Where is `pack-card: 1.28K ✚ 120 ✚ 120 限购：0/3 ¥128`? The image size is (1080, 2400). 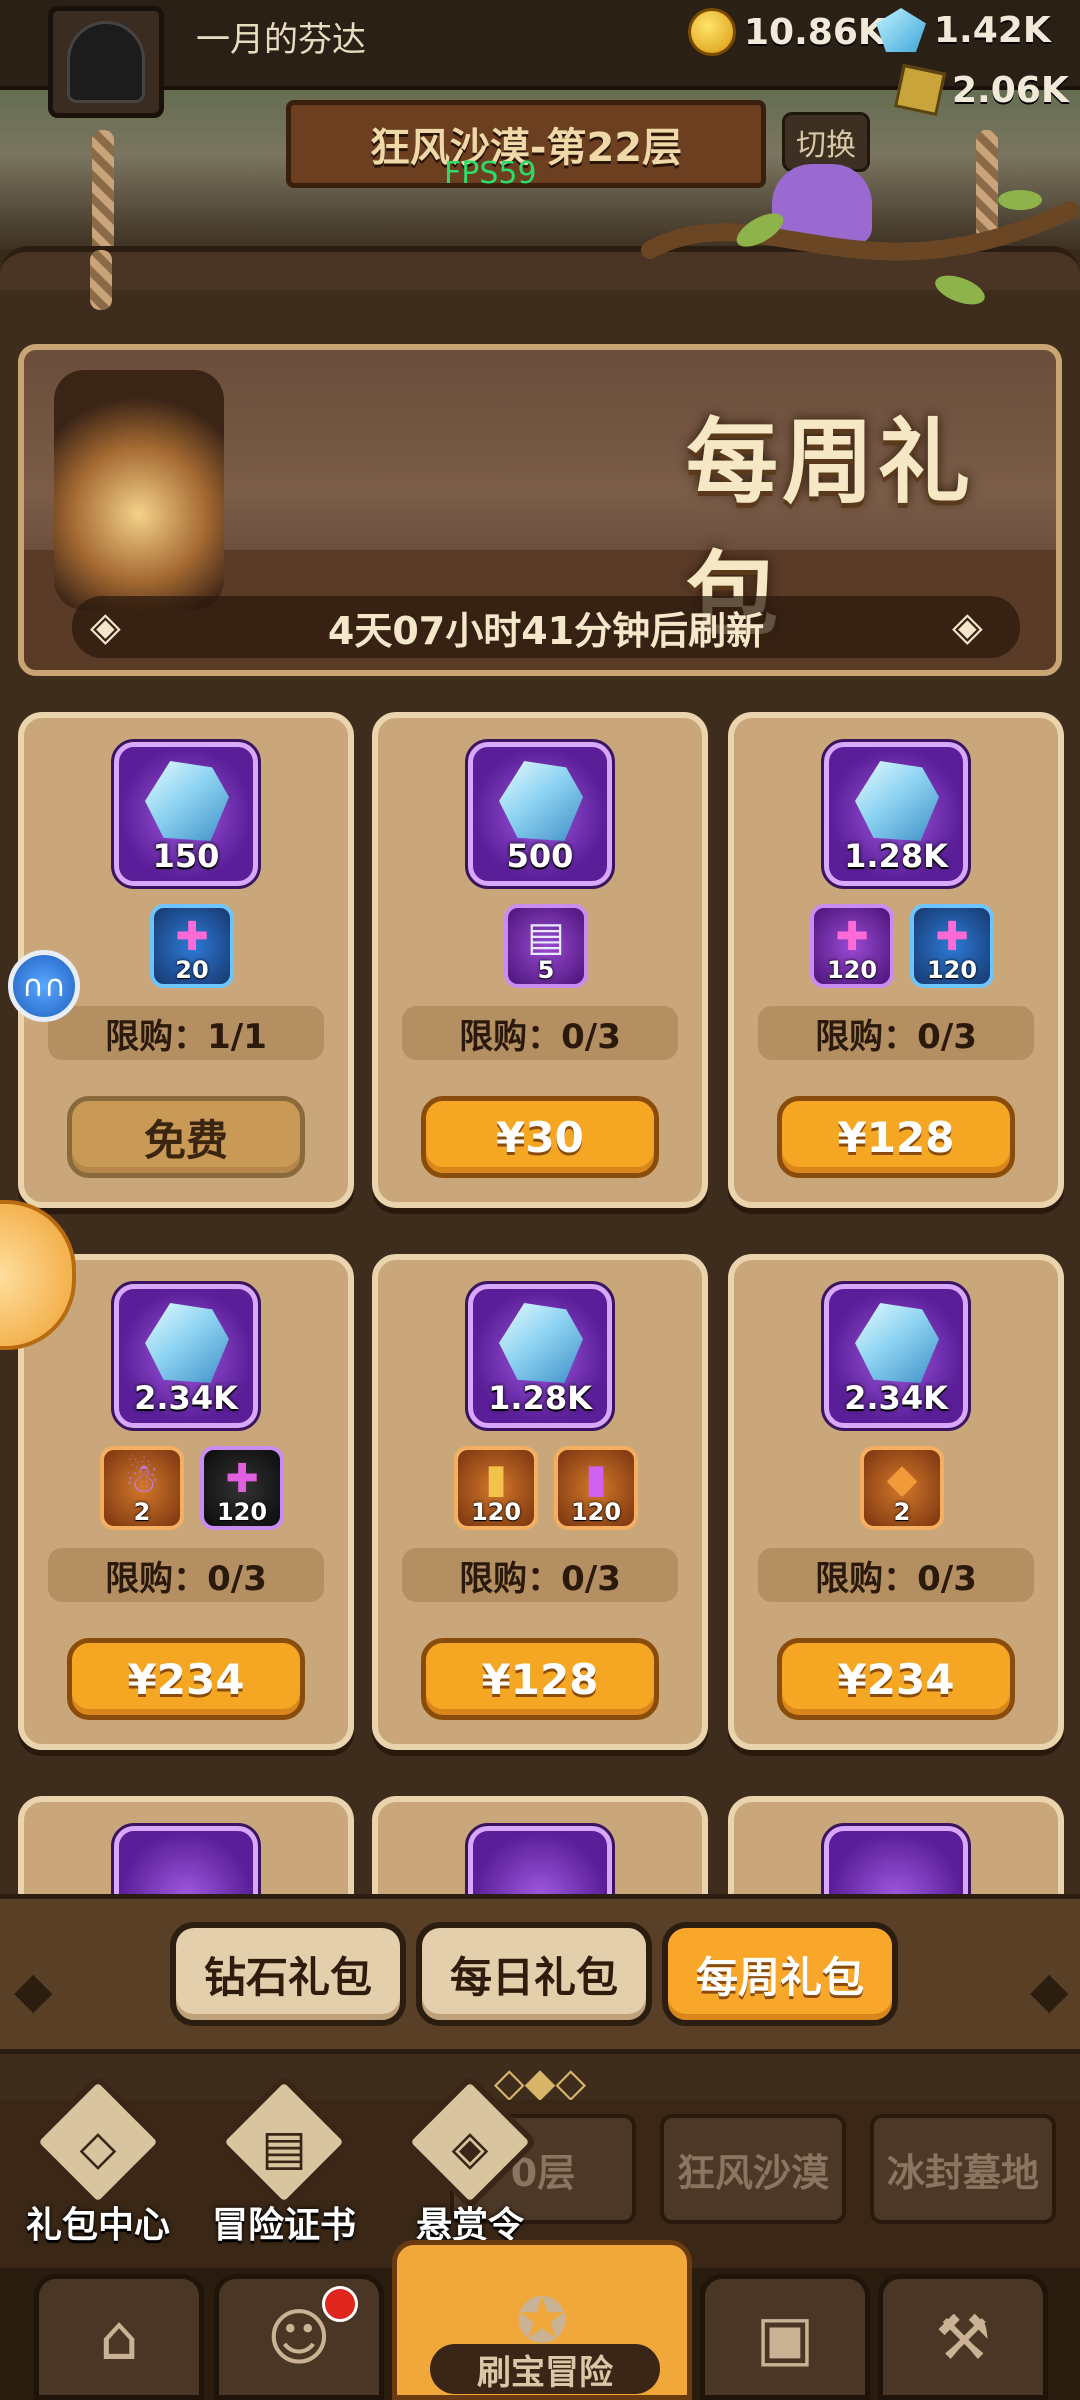
pack-card: 1.28K ✚ 120 ✚ 120 限购：0/3 ¥128 is located at coordinates (896, 960).